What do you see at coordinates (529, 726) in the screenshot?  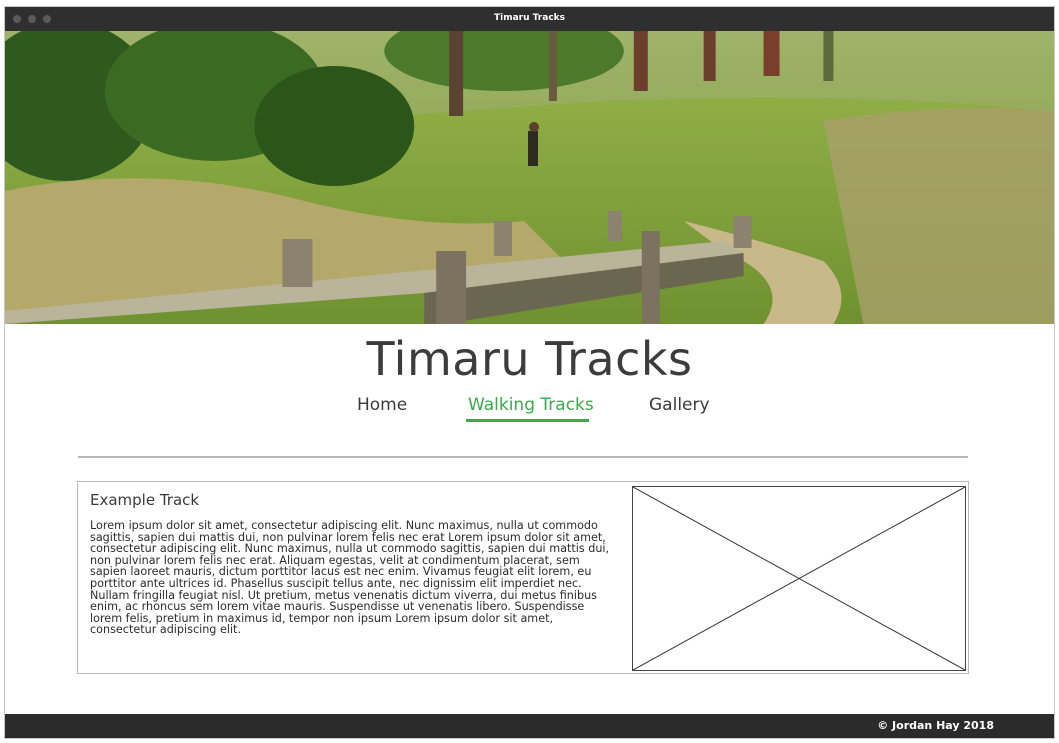 I see `footer: © Jordan Hay 2018` at bounding box center [529, 726].